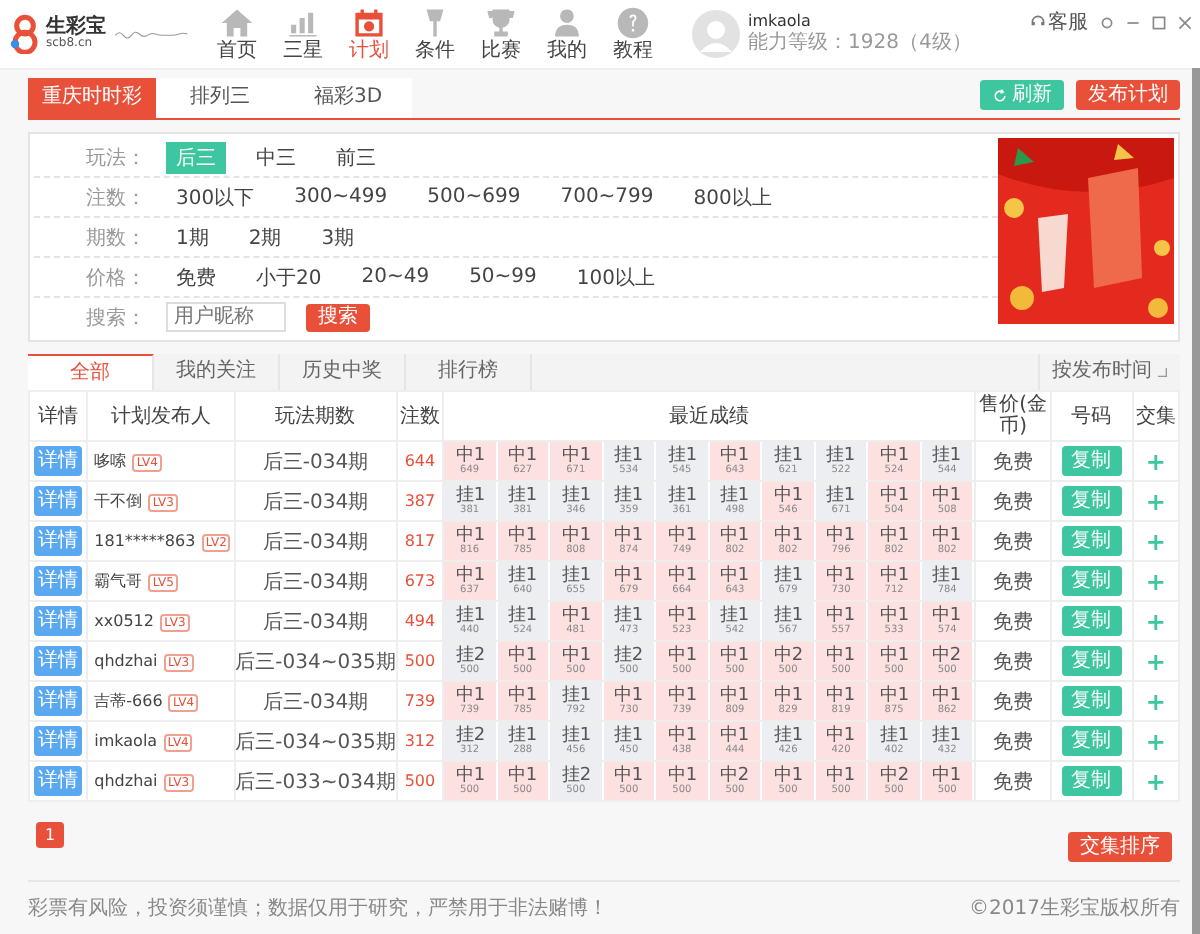  Describe the element at coordinates (338, 237) in the screenshot. I see `filter-option: 3期` at that location.